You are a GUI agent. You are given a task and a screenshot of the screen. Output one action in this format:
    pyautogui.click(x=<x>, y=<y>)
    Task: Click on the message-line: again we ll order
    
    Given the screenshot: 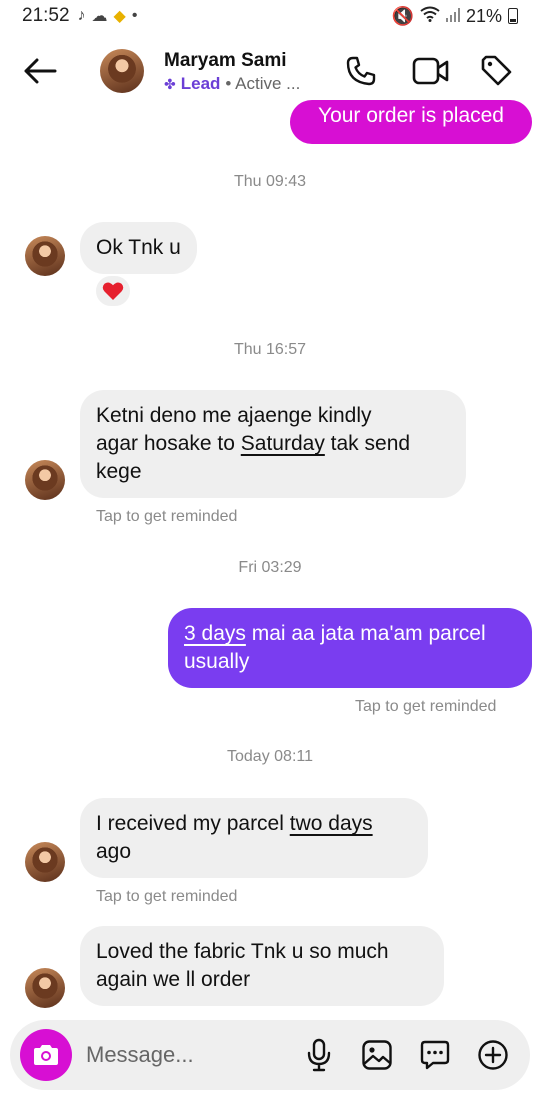 What is the action you would take?
    pyautogui.click(x=173, y=979)
    